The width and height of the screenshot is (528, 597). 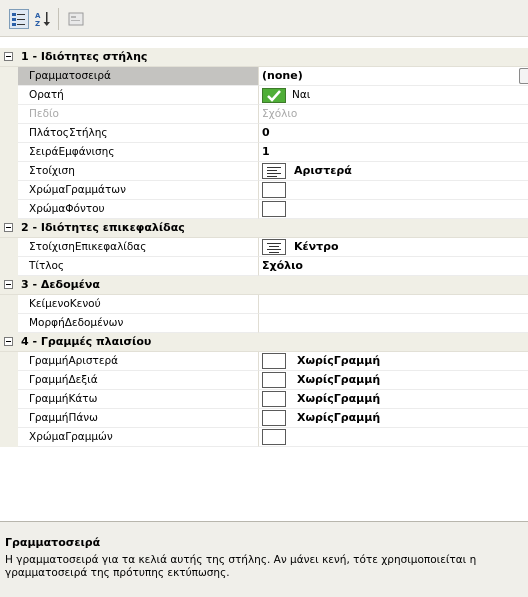 I want to click on category-border-lines: 4 - Γραμμές πλαισίου, so click(x=264, y=342).